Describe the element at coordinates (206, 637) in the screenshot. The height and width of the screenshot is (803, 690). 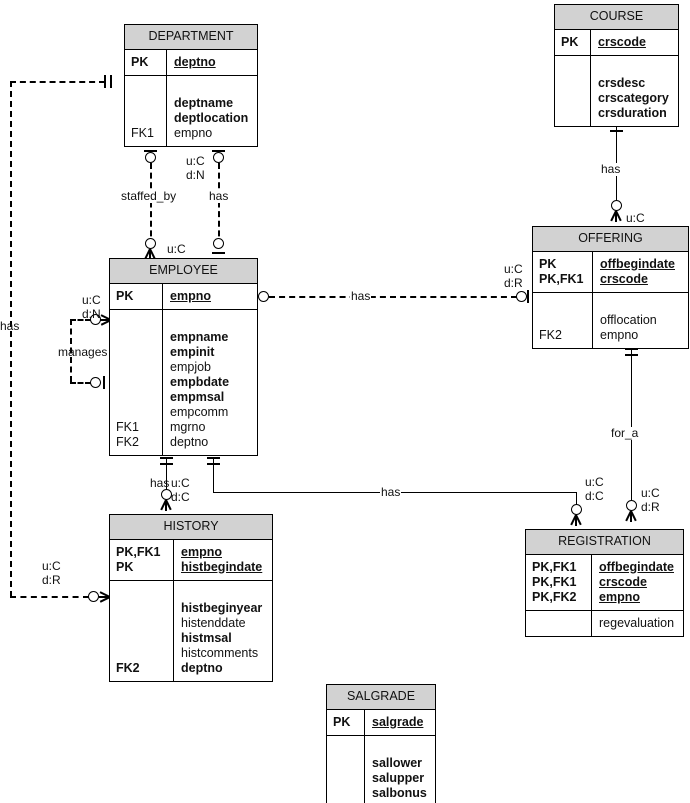
I see `attr-name: histmsal` at that location.